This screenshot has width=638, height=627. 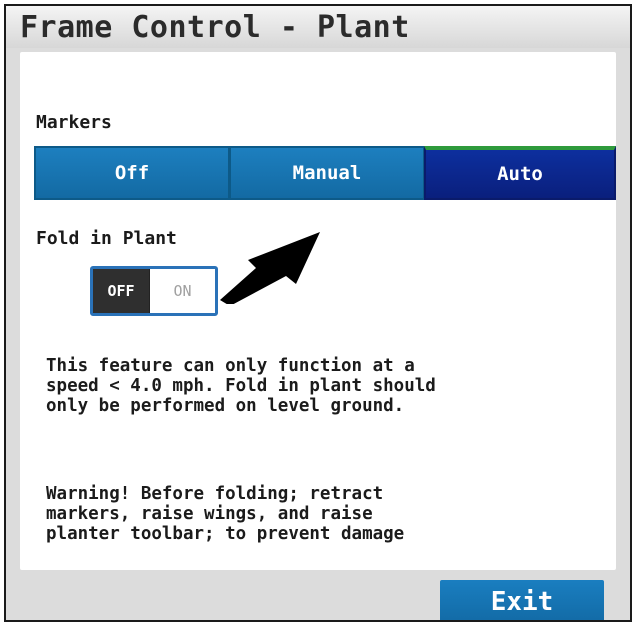 I want to click on toggle-off-state: OFF, so click(x=121, y=291).